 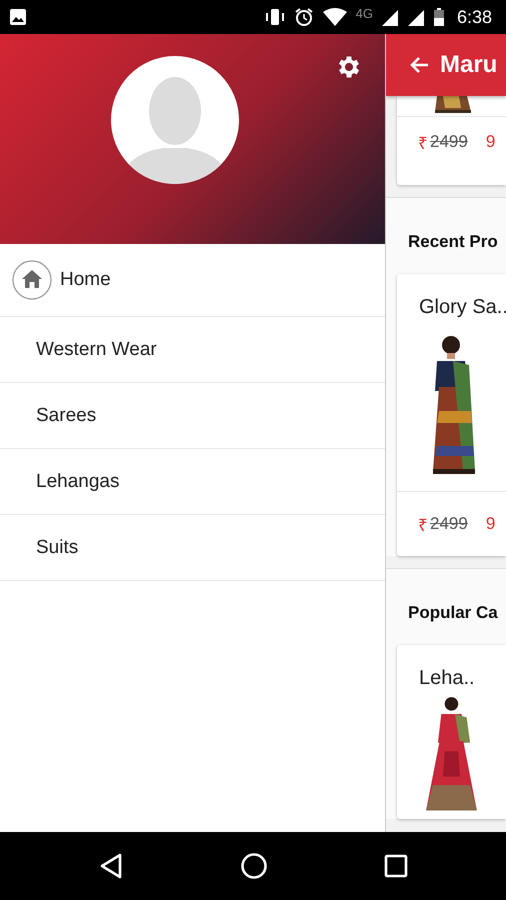 I want to click on section-heading: Recent Pro, so click(x=453, y=242).